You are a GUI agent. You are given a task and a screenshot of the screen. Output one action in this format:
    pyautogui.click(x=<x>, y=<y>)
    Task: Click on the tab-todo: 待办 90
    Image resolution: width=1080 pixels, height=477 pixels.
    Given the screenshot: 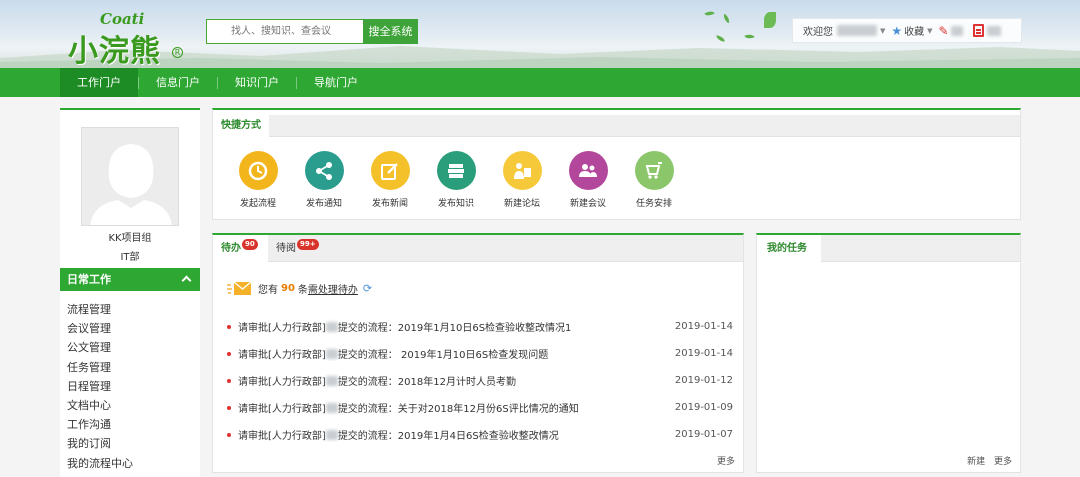 What is the action you would take?
    pyautogui.click(x=240, y=248)
    